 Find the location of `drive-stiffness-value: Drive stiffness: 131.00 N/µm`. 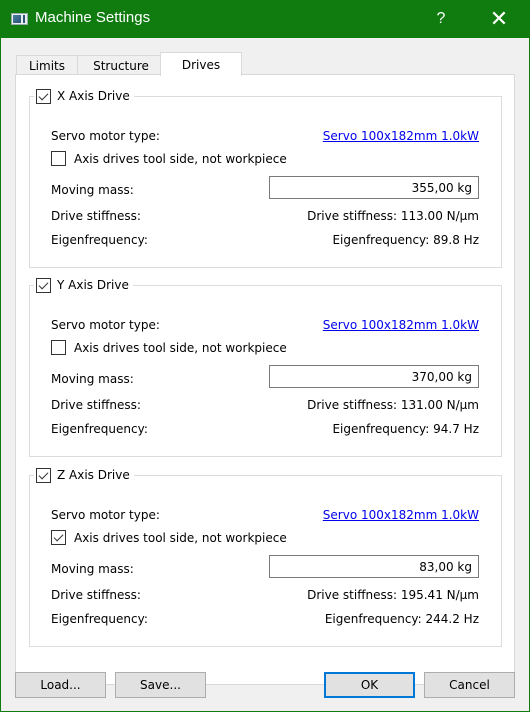

drive-stiffness-value: Drive stiffness: 131.00 N/µm is located at coordinates (393, 405).